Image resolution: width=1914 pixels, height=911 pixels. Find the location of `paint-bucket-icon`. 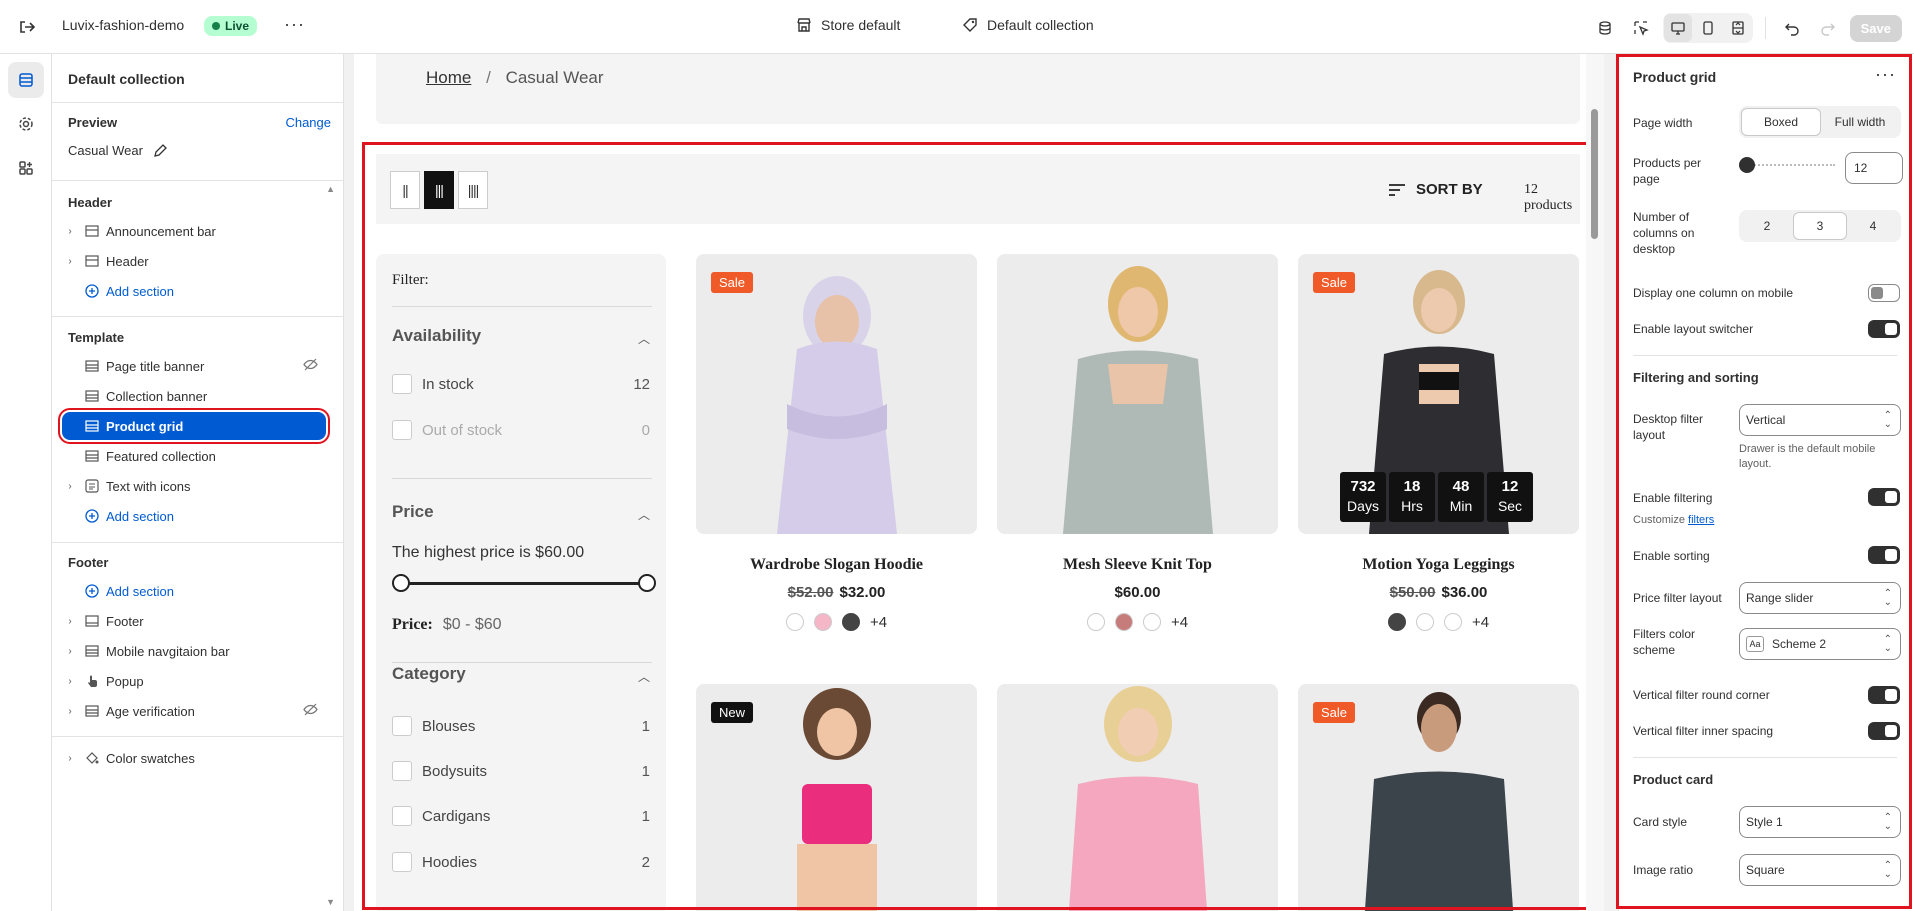

paint-bucket-icon is located at coordinates (92, 758).